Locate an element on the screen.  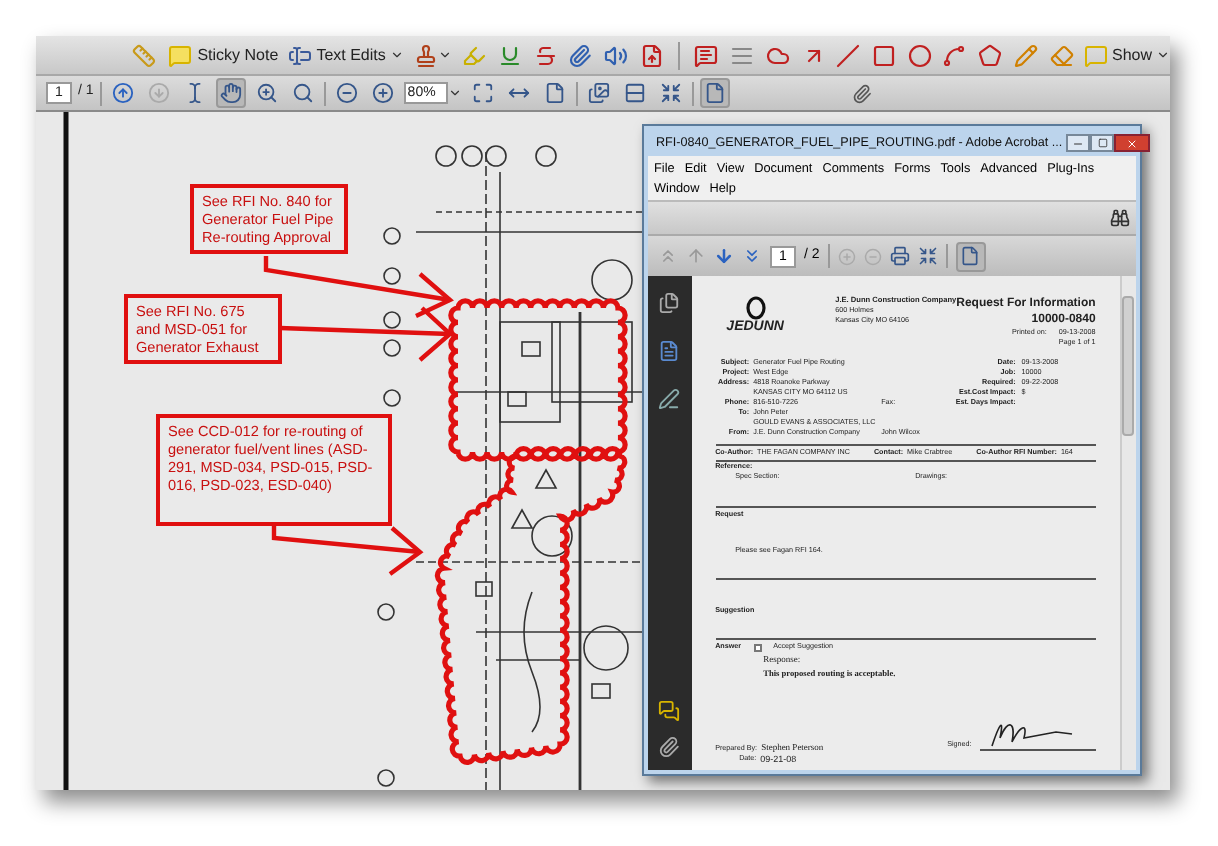
strikethrough-icon is located at coordinates (545, 55).